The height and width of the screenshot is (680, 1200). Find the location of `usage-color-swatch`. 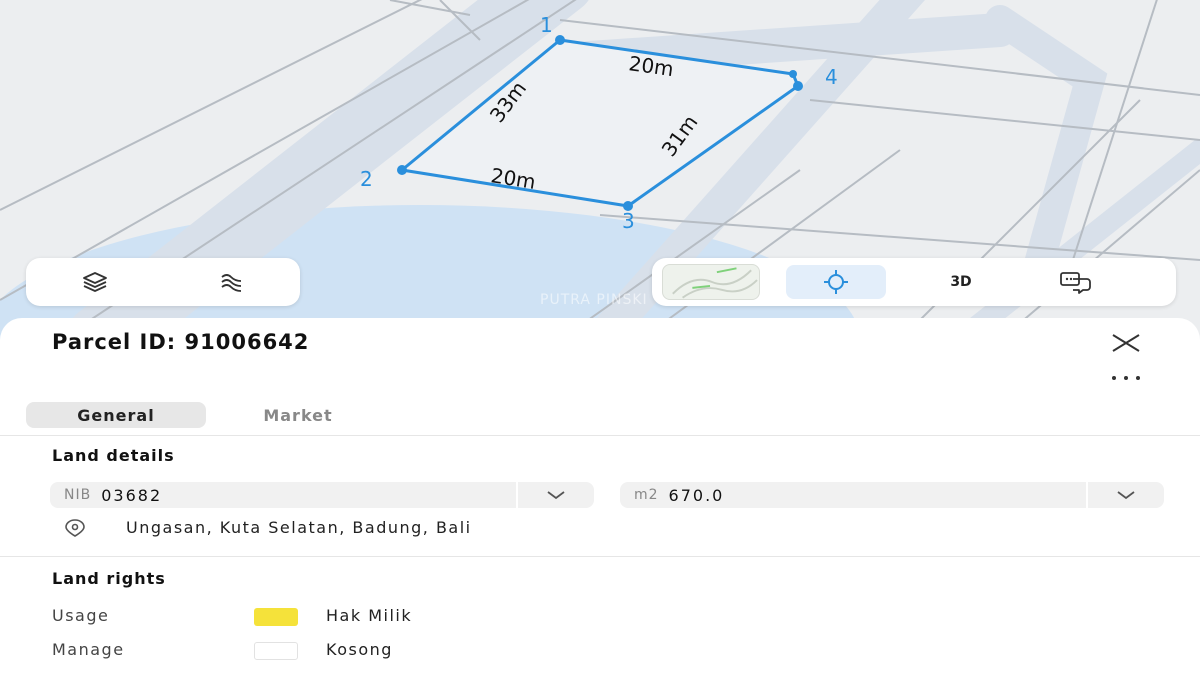

usage-color-swatch is located at coordinates (276, 617).